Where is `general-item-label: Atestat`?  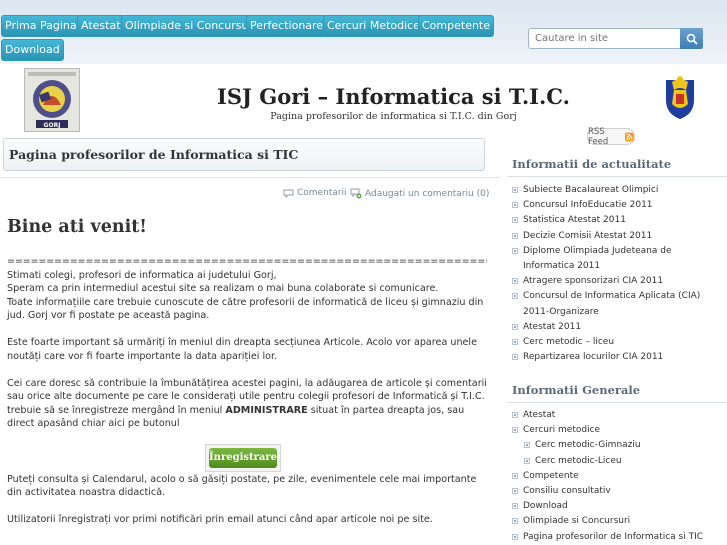
general-item-label: Atestat is located at coordinates (539, 415).